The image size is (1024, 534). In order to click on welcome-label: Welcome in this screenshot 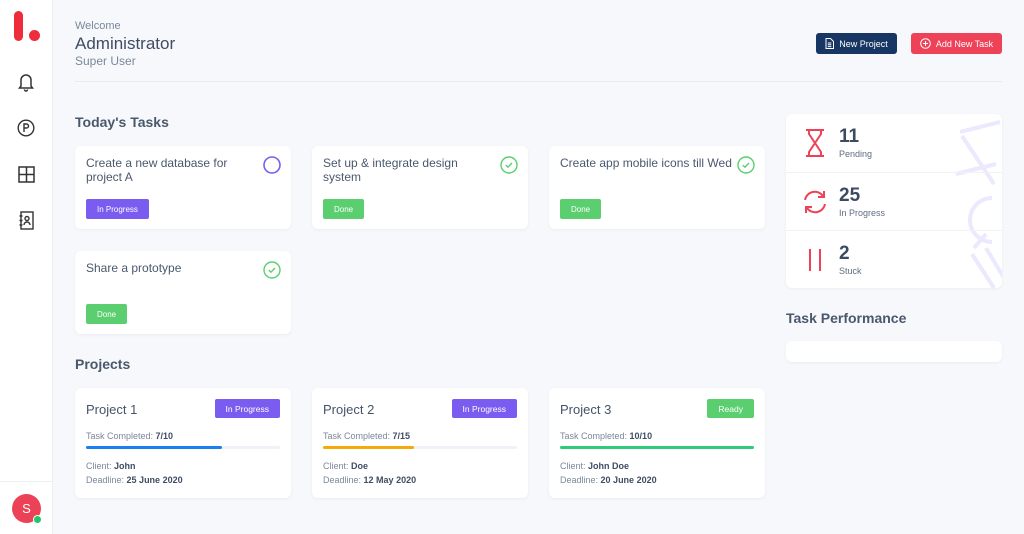, I will do `click(98, 26)`.